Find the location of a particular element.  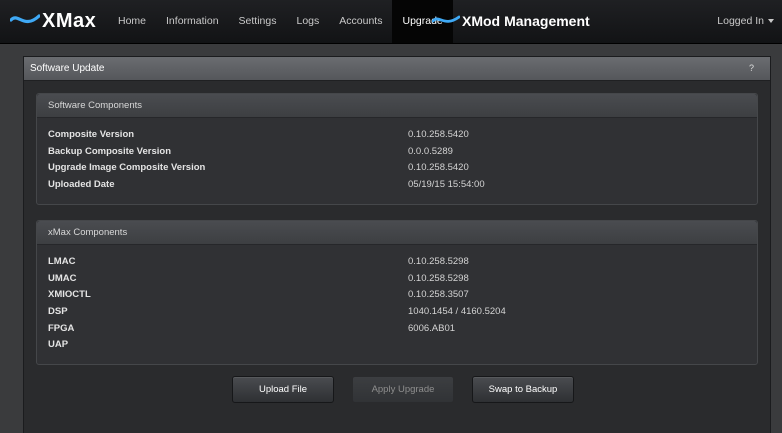

panel-title: Software Update is located at coordinates (67, 68).